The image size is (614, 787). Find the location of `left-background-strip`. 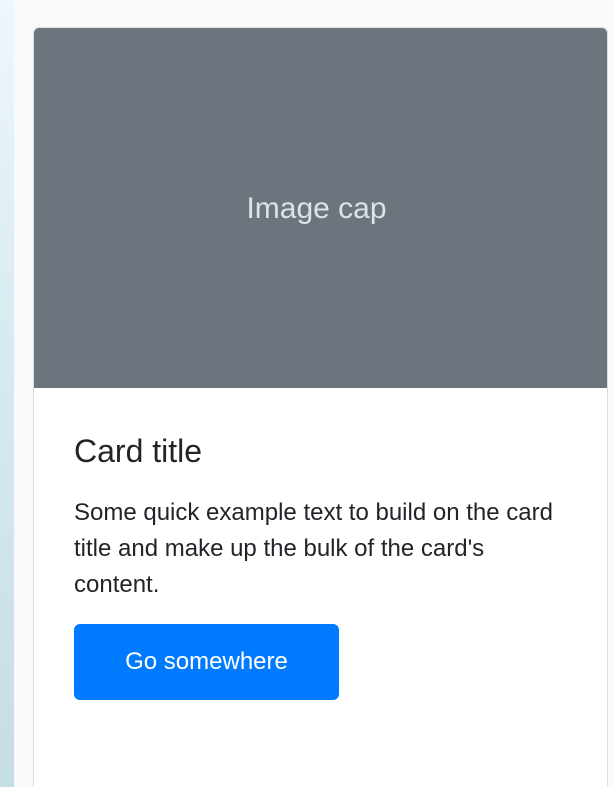

left-background-strip is located at coordinates (7, 393).